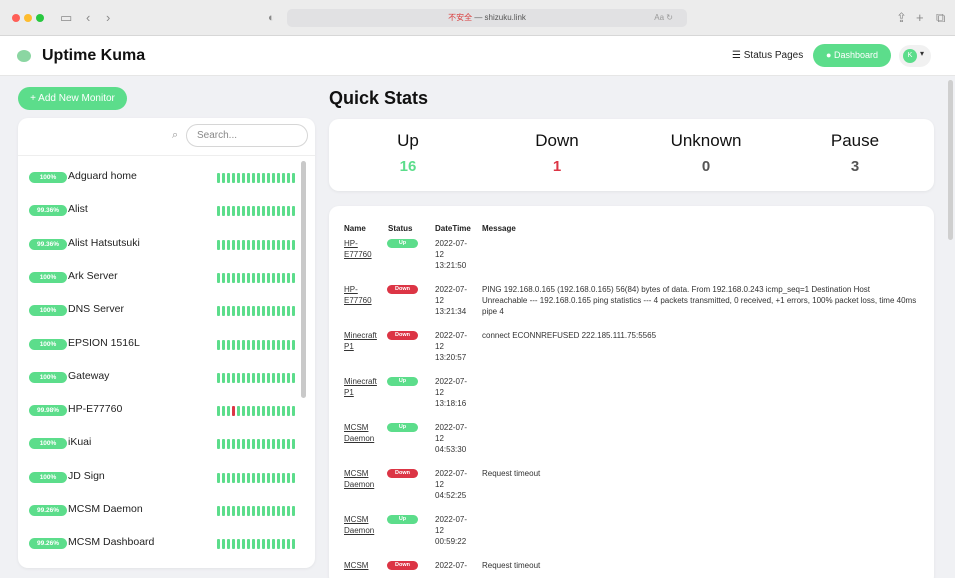  Describe the element at coordinates (163, 542) in the screenshot. I see `monitor-row: 99.26% MCSM Dashboard` at that location.